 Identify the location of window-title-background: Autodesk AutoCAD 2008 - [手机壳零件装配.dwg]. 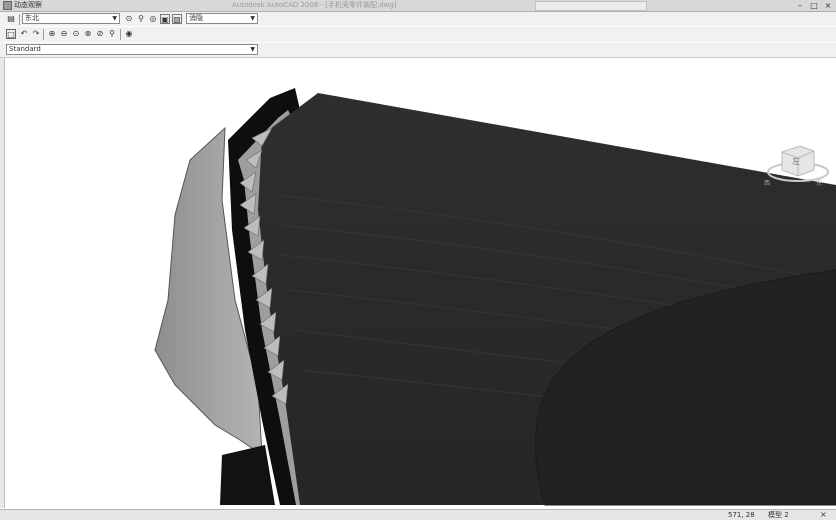
(314, 5).